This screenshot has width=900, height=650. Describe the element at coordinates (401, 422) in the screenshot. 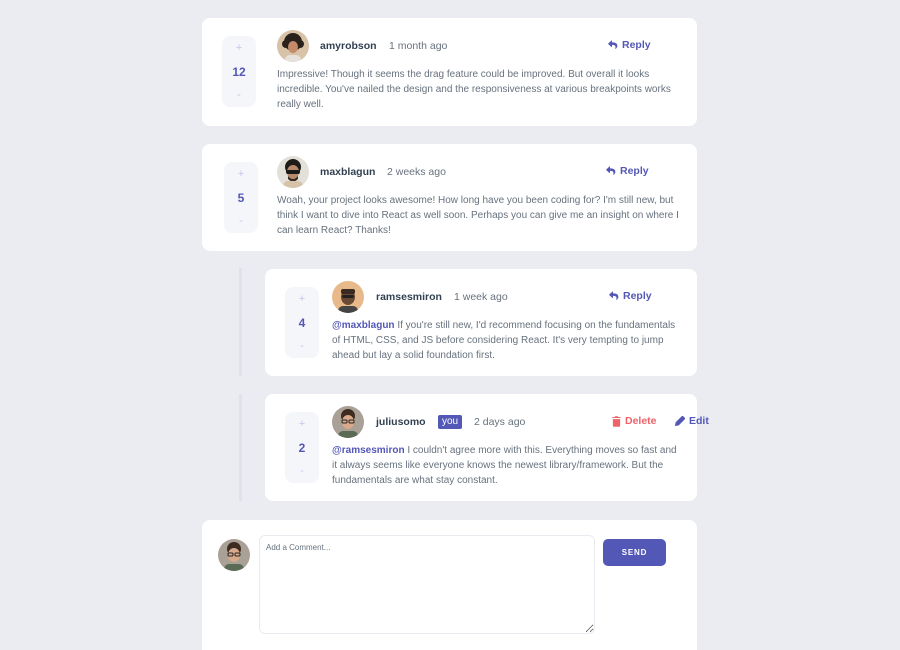

I see `username: juliusomo` at that location.